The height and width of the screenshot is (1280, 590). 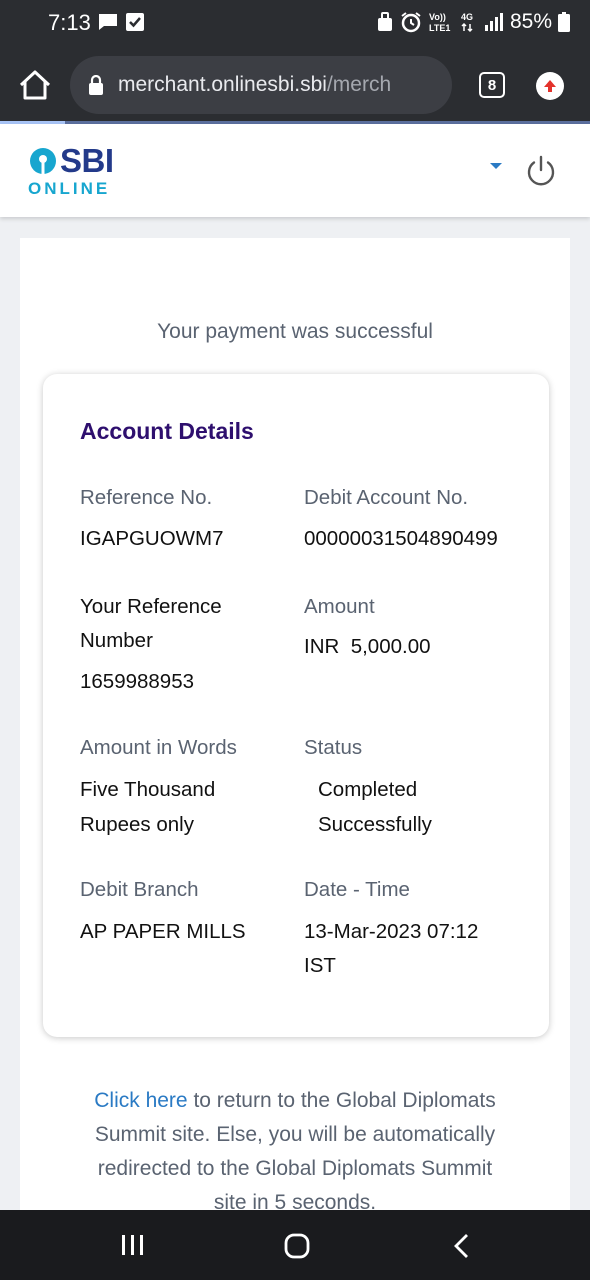 What do you see at coordinates (96, 85) in the screenshot?
I see `lock-icon` at bounding box center [96, 85].